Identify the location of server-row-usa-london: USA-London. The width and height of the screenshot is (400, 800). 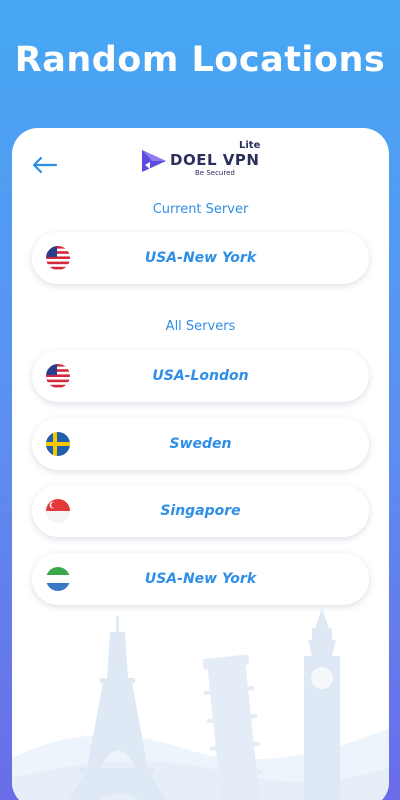
(200, 376).